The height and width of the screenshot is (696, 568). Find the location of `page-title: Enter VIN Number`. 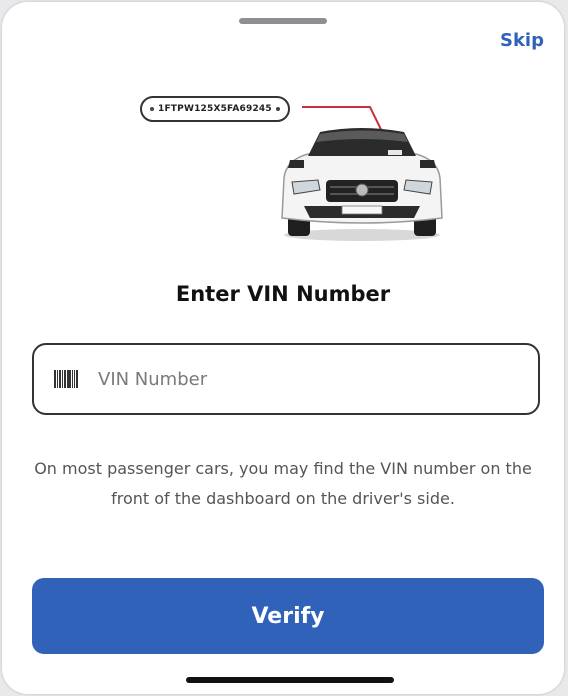

page-title: Enter VIN Number is located at coordinates (283, 294).